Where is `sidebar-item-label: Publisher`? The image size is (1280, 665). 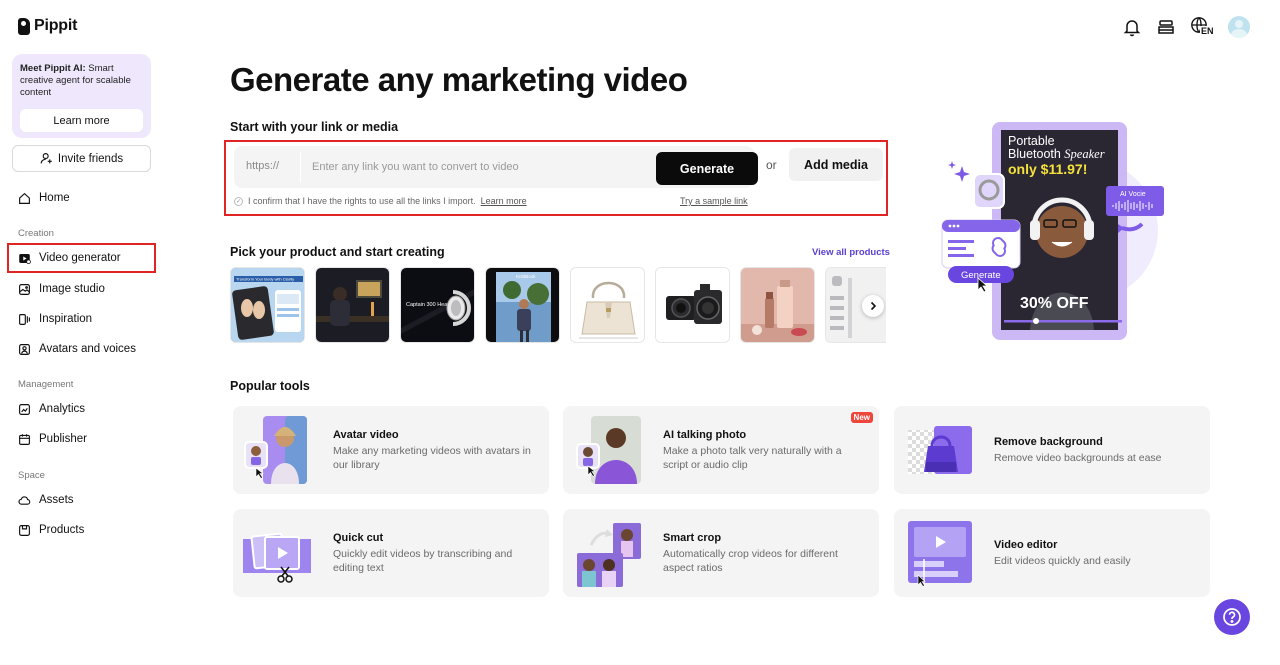
sidebar-item-label: Publisher is located at coordinates (63, 439).